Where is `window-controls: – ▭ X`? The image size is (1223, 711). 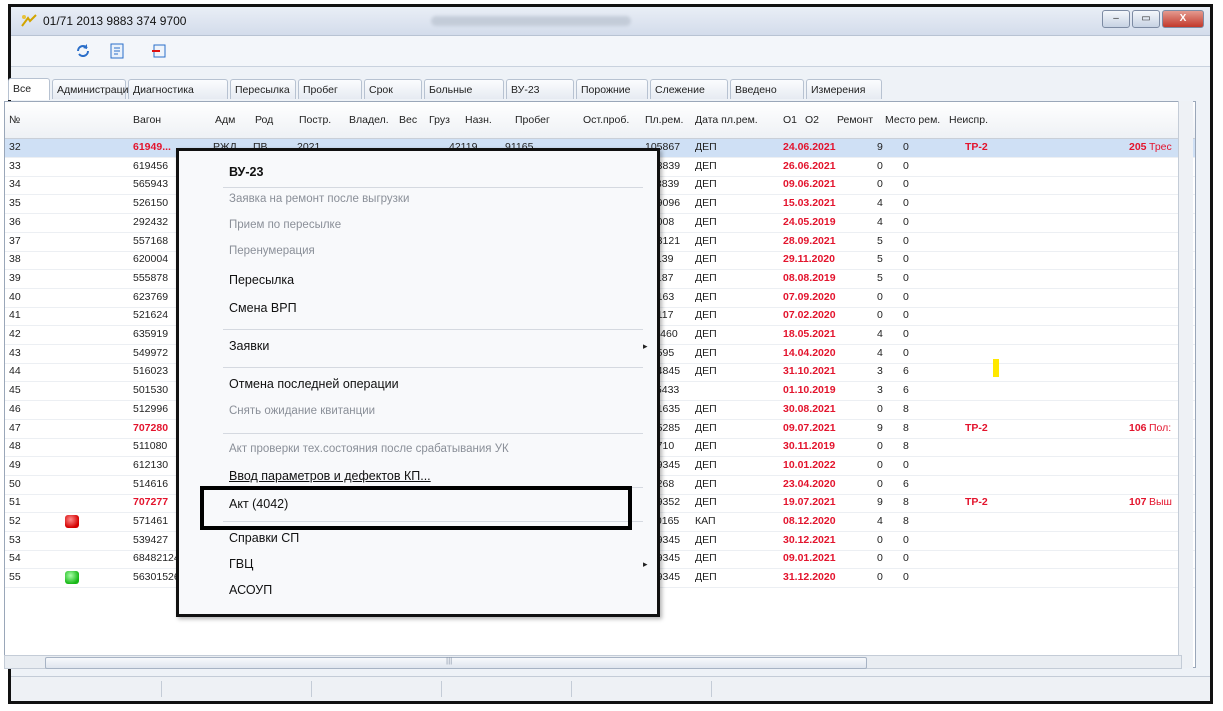
window-controls: – ▭ X is located at coordinates (1153, 19).